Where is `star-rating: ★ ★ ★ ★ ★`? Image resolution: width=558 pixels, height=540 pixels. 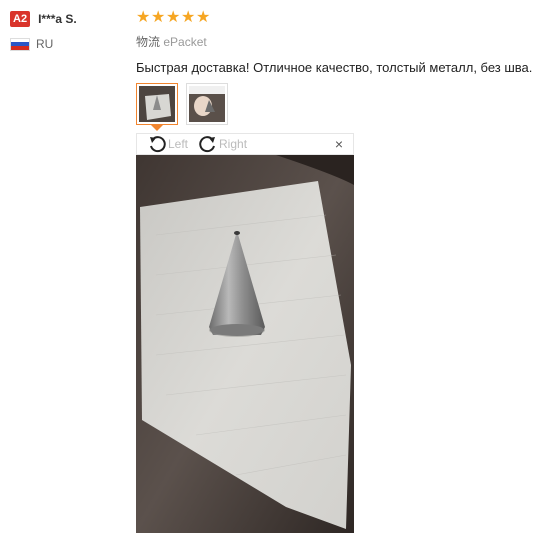 star-rating: ★ ★ ★ ★ ★ is located at coordinates (341, 18).